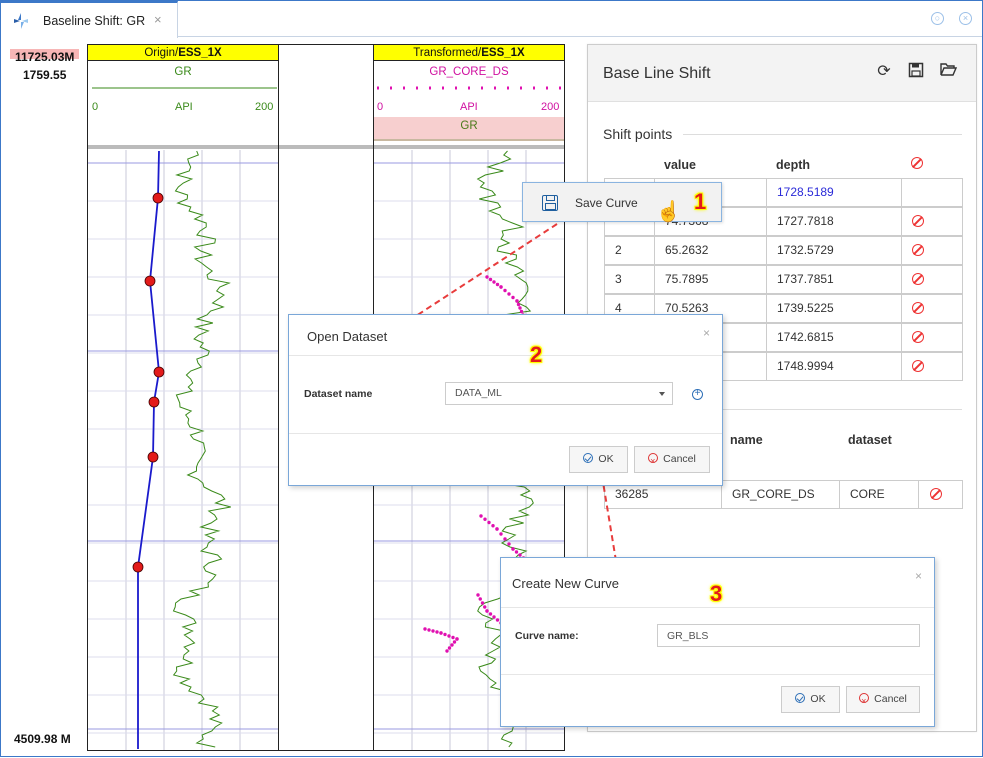 The image size is (983, 758). What do you see at coordinates (697, 394) in the screenshot?
I see `add-dataset-icon: +` at bounding box center [697, 394].